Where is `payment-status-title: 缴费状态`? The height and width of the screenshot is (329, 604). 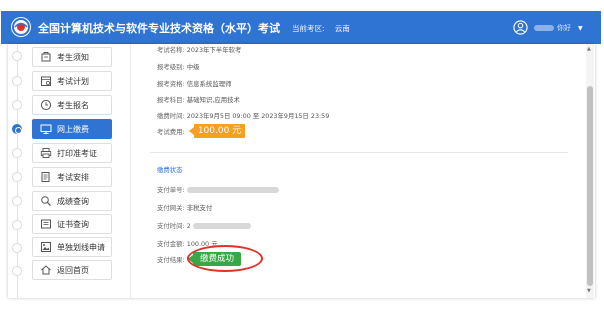
payment-status-title: 缴费状态 is located at coordinates (170, 170).